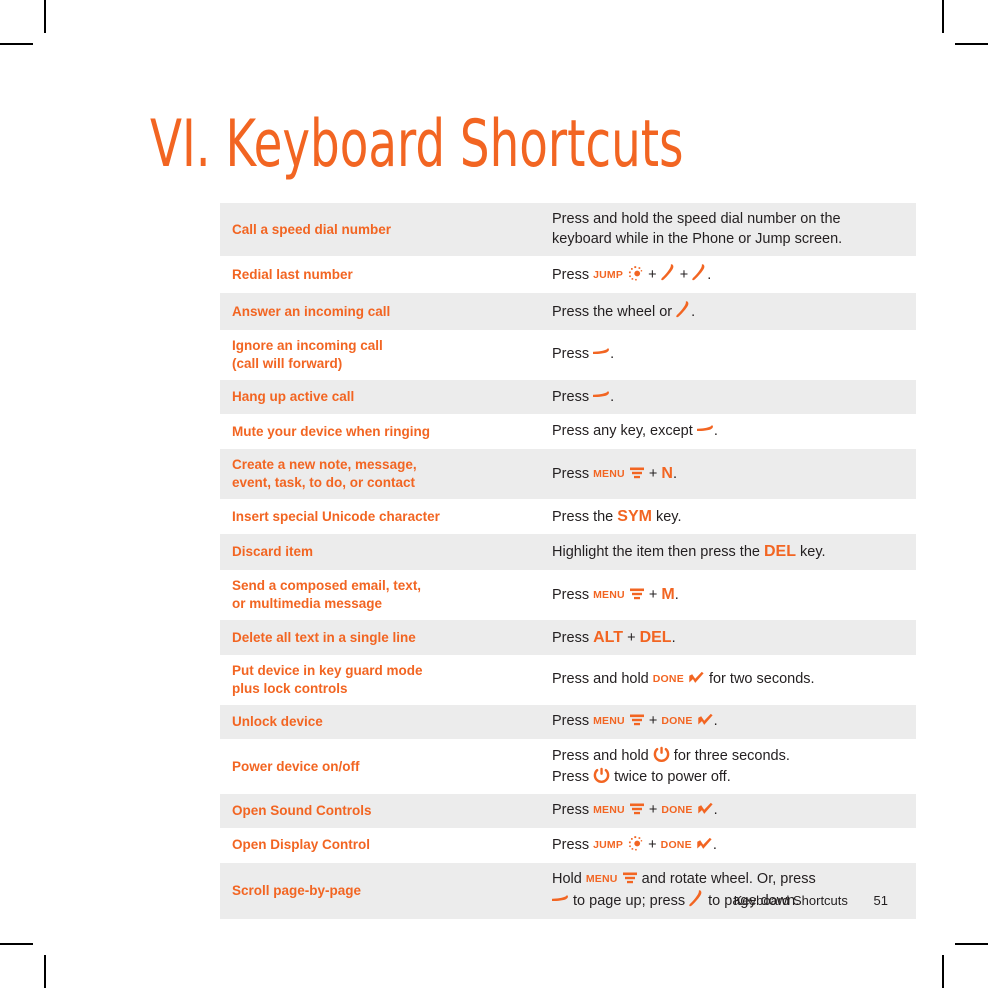  Describe the element at coordinates (629, 901) in the screenshot. I see `page-up-text: to page up; press` at that location.